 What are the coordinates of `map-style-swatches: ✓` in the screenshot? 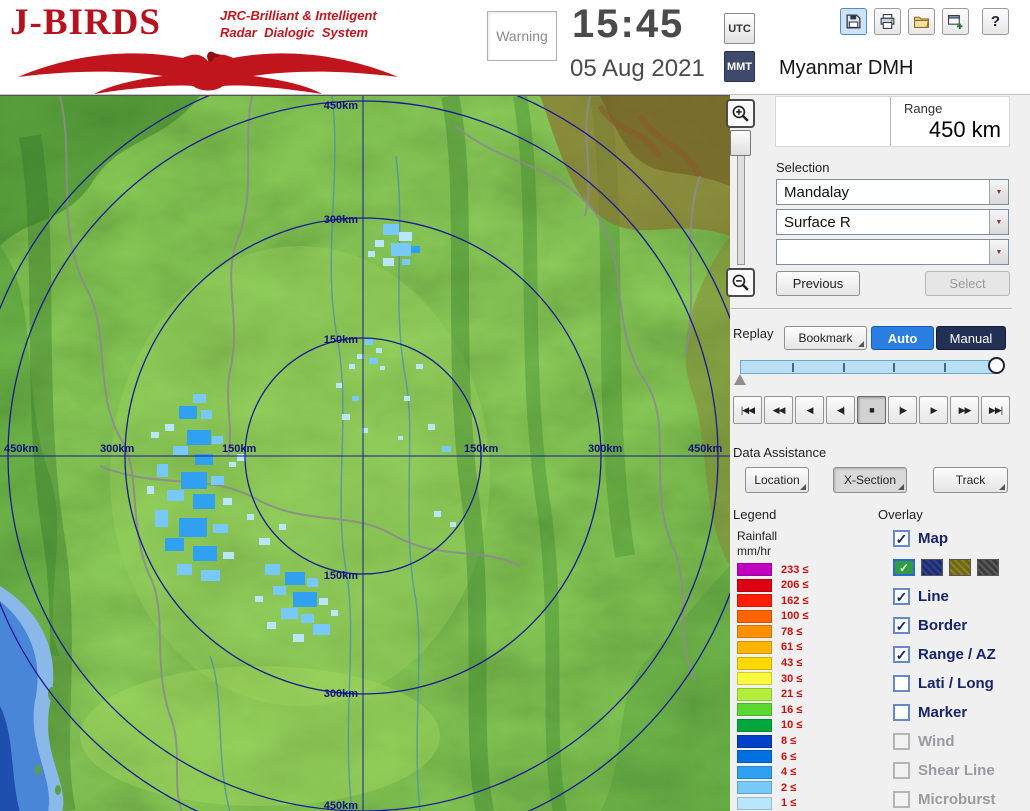 It's located at (960, 567).